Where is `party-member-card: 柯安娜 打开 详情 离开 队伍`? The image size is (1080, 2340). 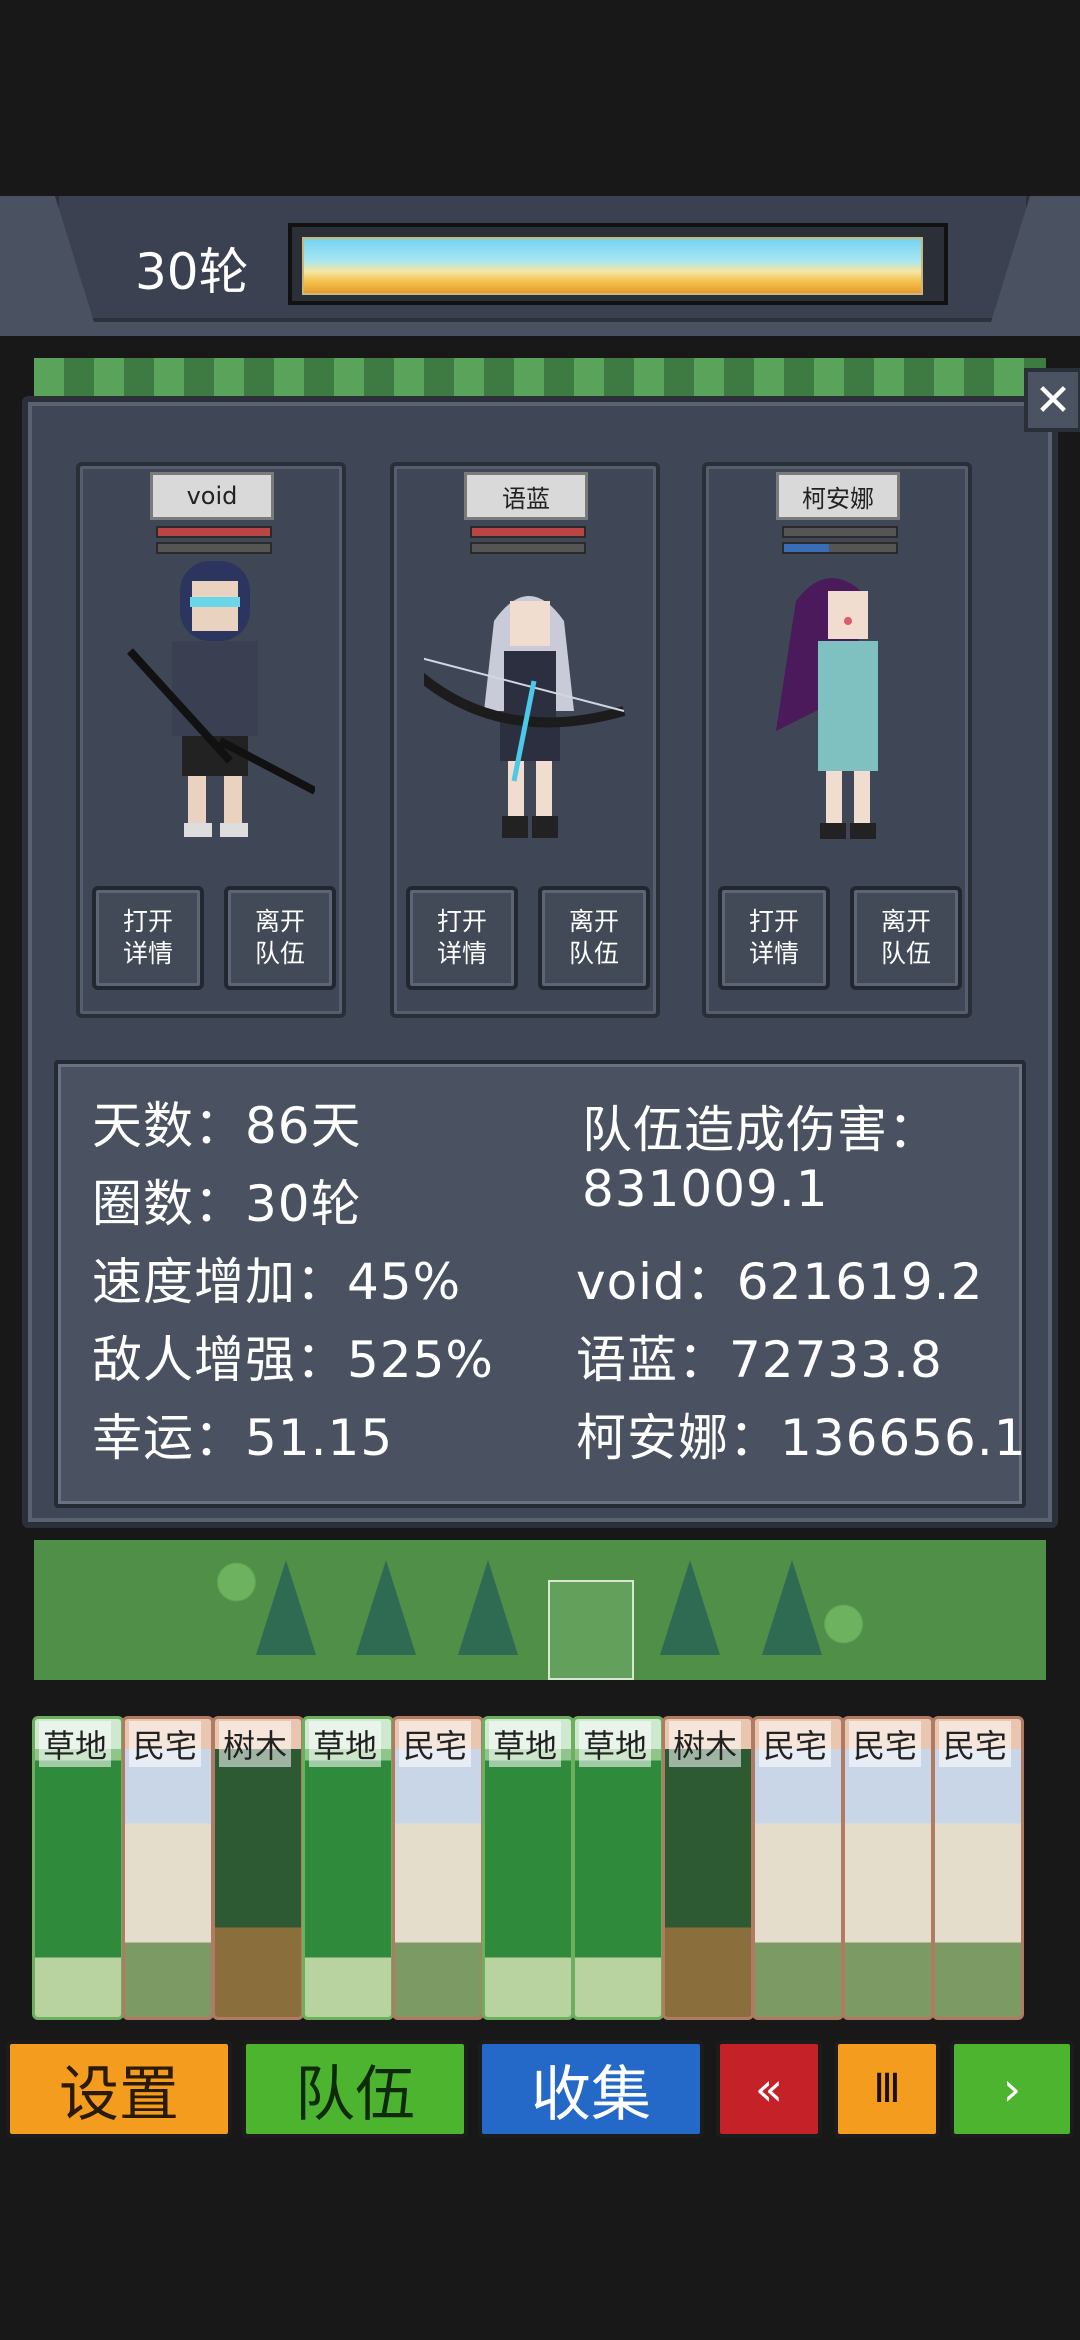 party-member-card: 柯安娜 打开 详情 离开 队伍 is located at coordinates (837, 740).